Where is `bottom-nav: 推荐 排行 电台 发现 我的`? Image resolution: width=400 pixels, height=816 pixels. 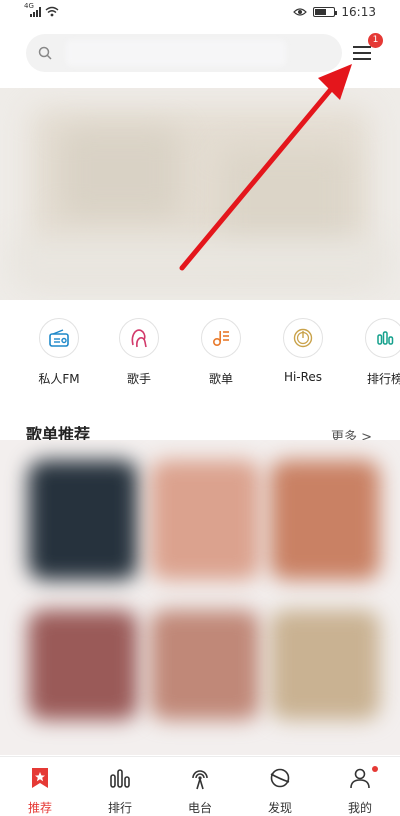
bottom-nav: 推荐 排行 电台 发现 我的 is located at coordinates (200, 786).